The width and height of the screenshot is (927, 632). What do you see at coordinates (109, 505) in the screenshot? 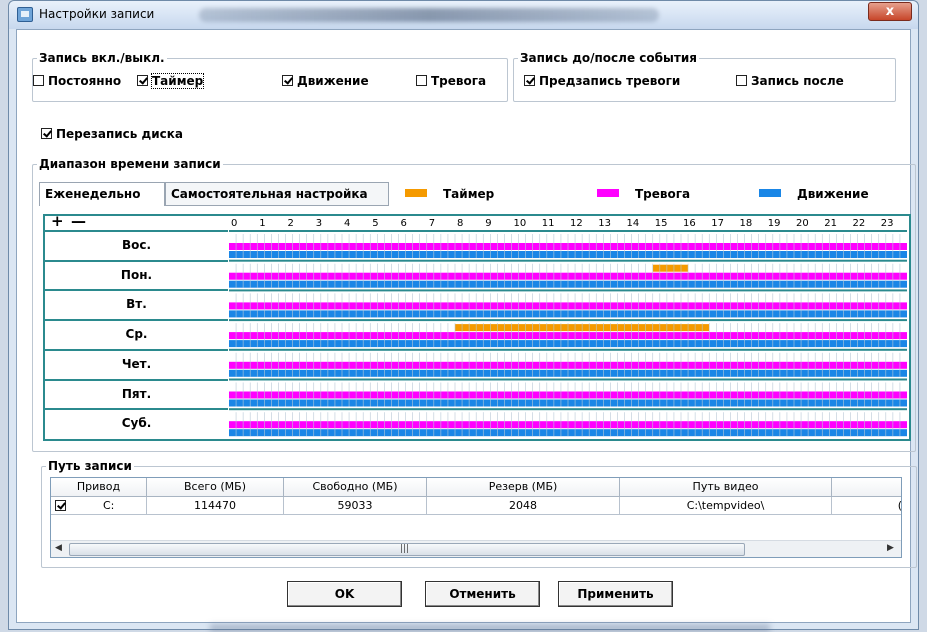
I see `drive-value: C:` at bounding box center [109, 505].